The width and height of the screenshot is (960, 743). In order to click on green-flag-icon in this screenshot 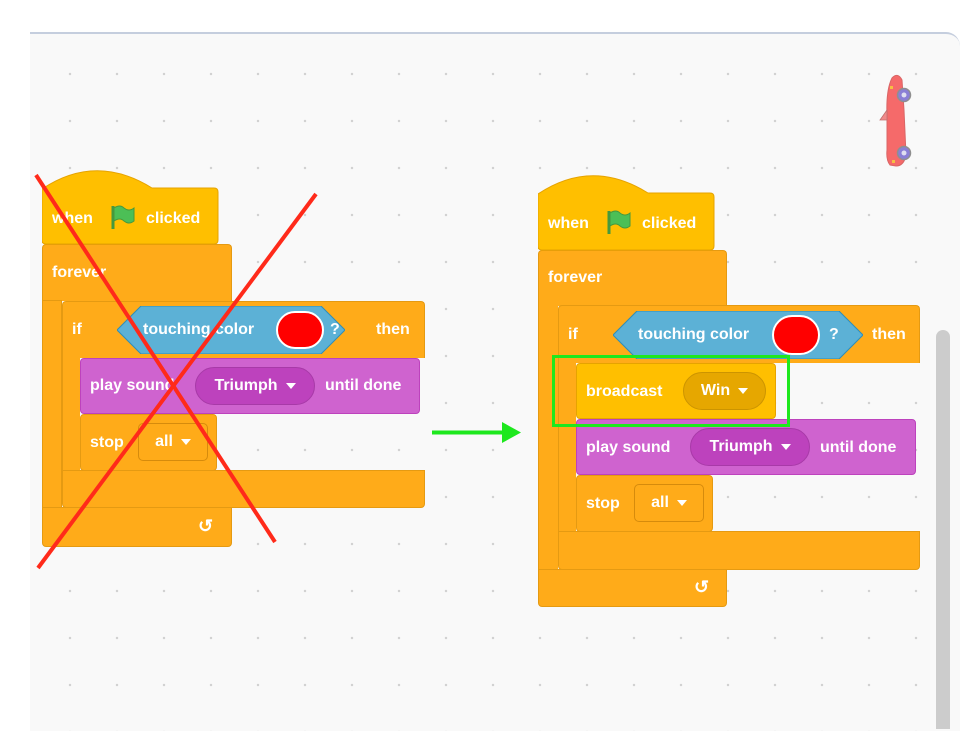, I will do `click(619, 222)`.